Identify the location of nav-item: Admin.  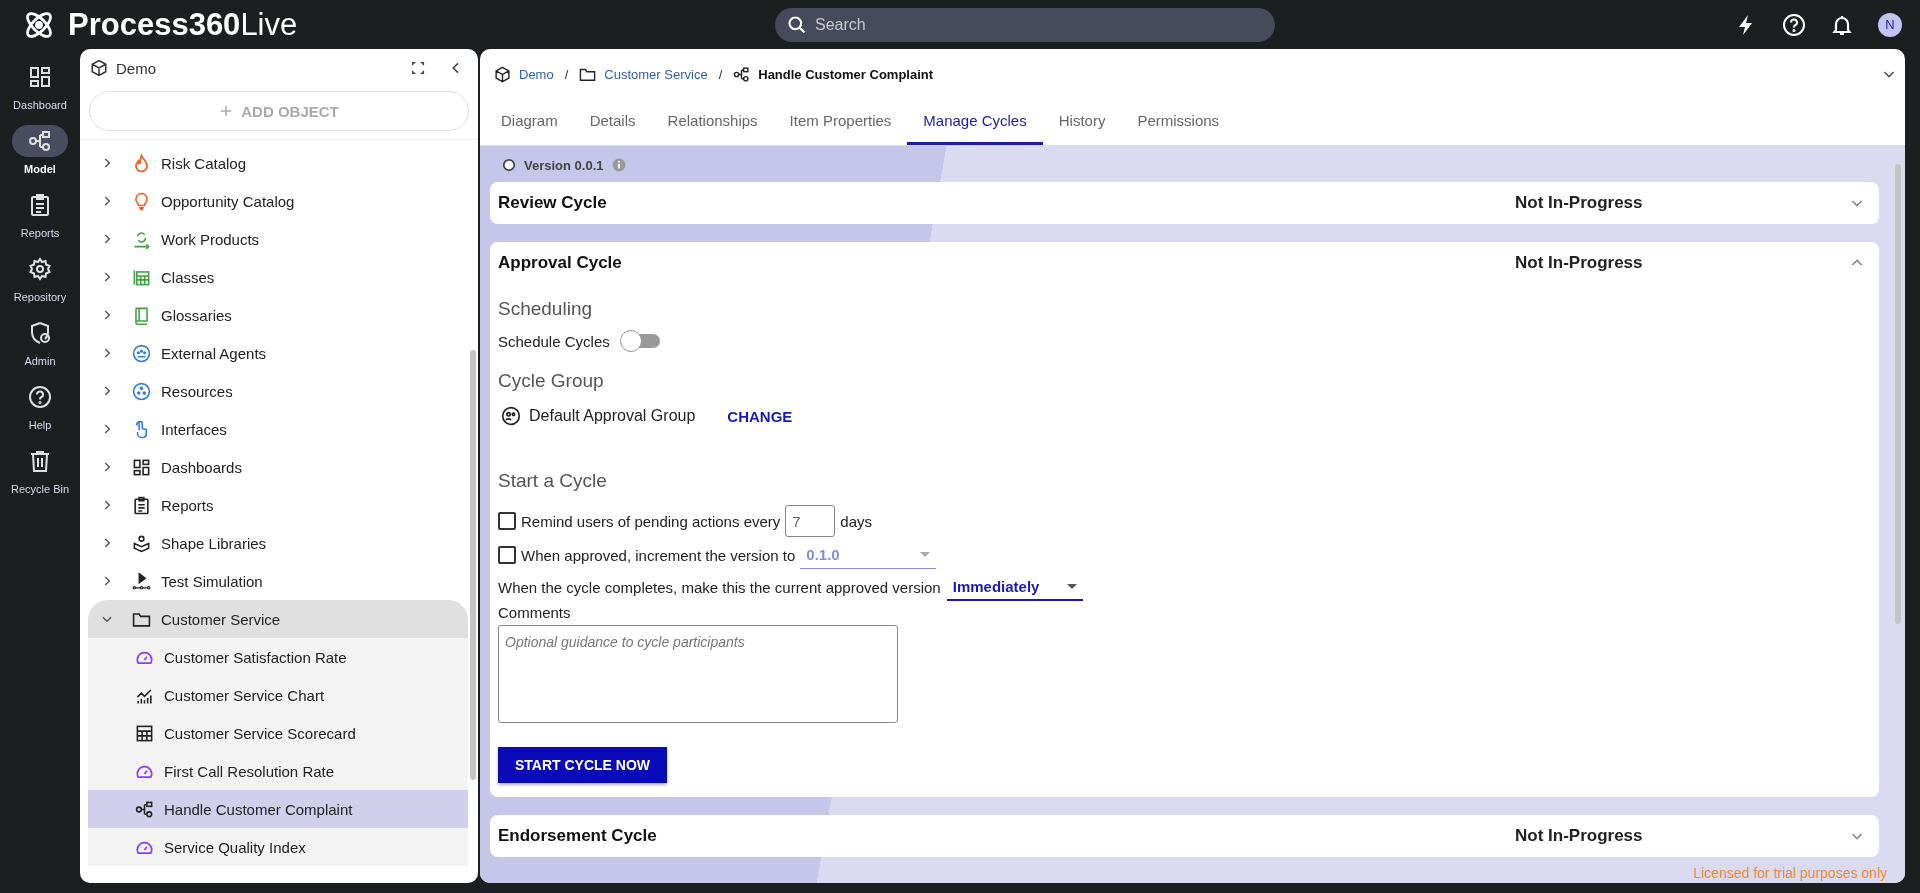
(40, 344).